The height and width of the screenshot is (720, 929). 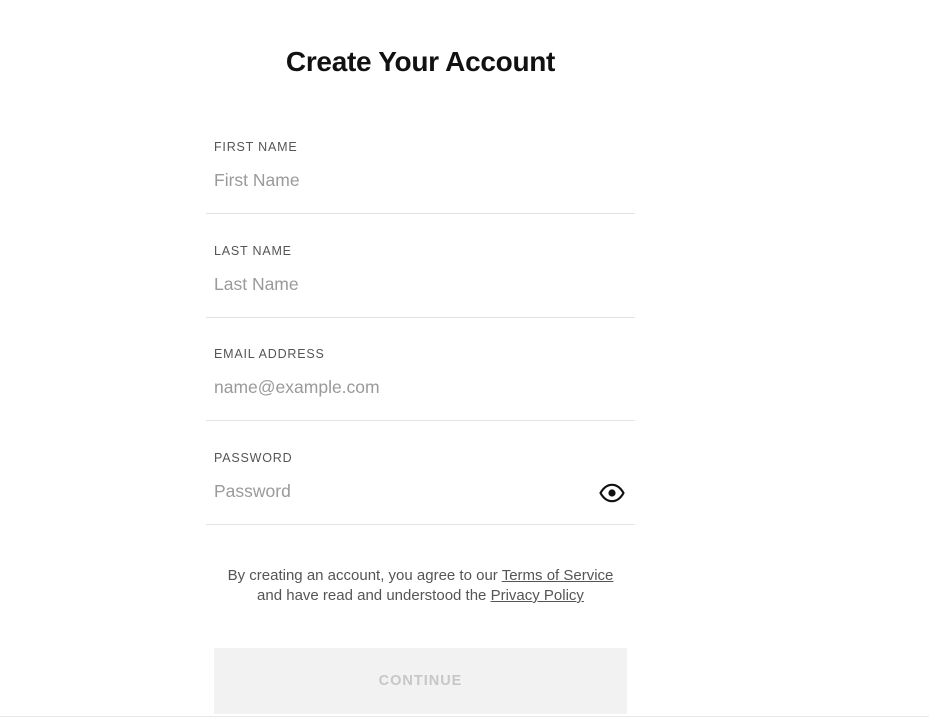 What do you see at coordinates (420, 61) in the screenshot?
I see `page-title: Create Your Account` at bounding box center [420, 61].